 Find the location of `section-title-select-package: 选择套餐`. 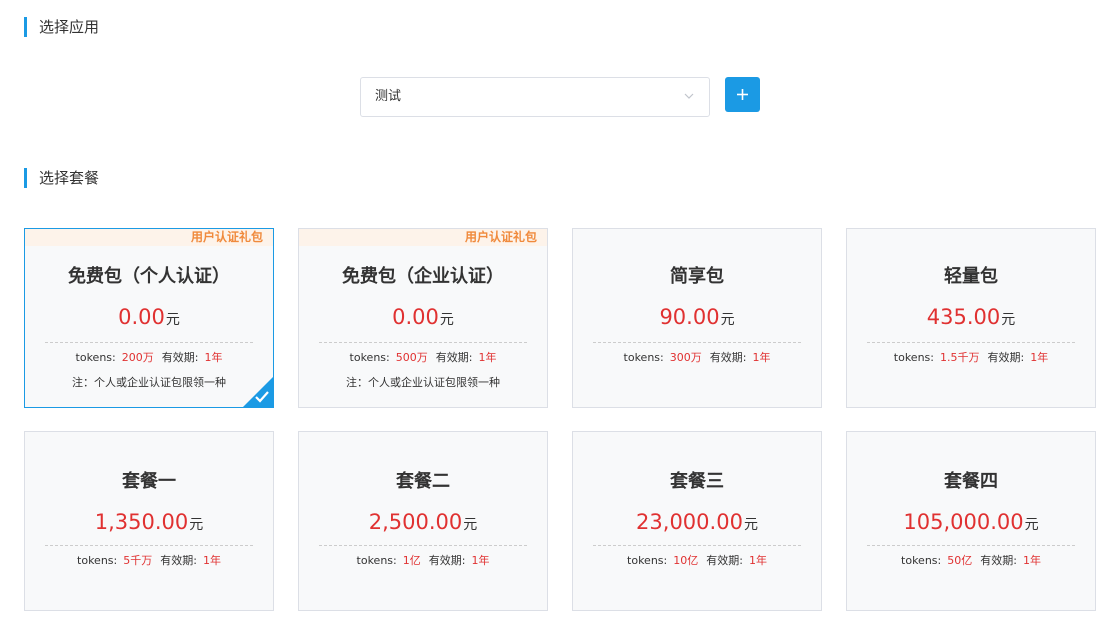

section-title-select-package: 选择套餐 is located at coordinates (61, 178).